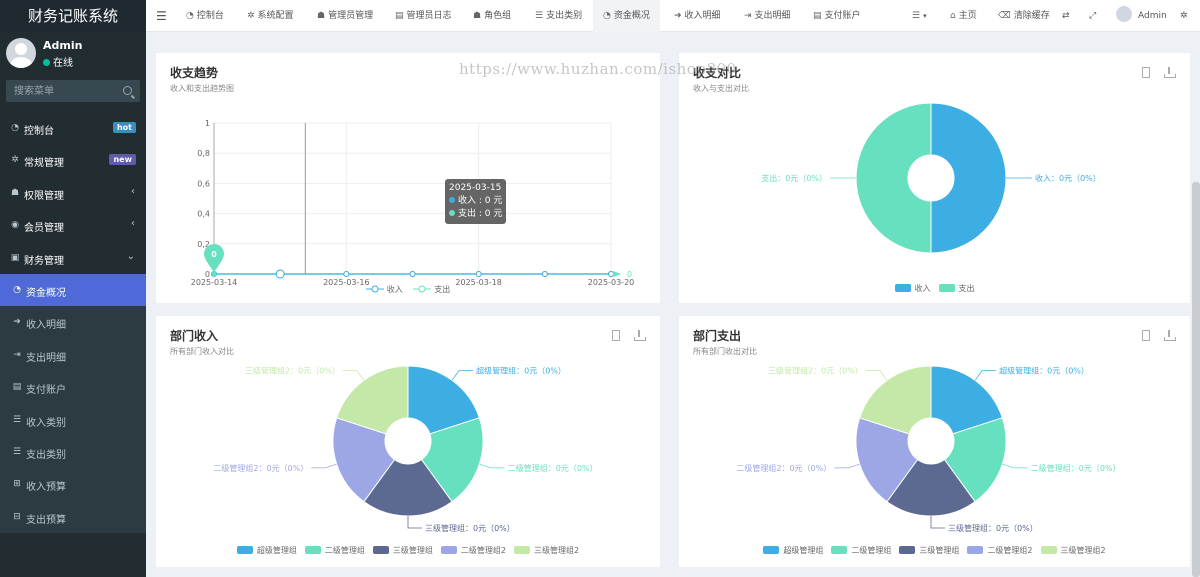 The width and height of the screenshot is (1200, 577). I want to click on tab-system-config: ✲ 系统配置, so click(270, 16).